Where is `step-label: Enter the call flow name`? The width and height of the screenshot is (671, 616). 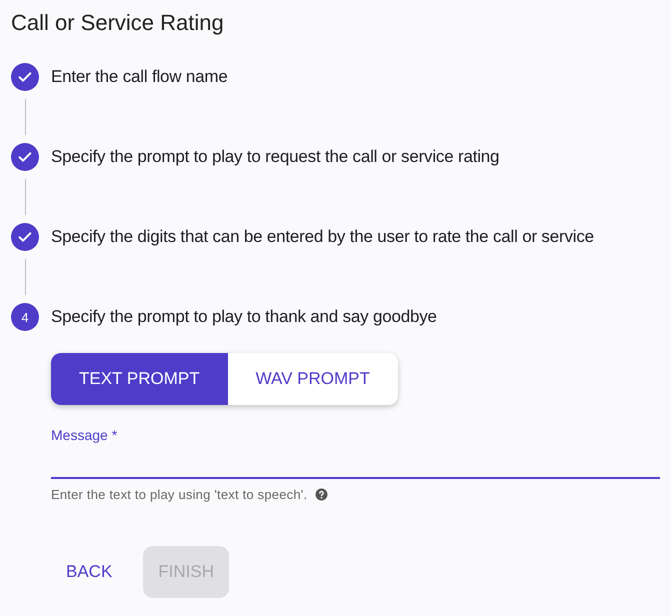 step-label: Enter the call flow name is located at coordinates (139, 77).